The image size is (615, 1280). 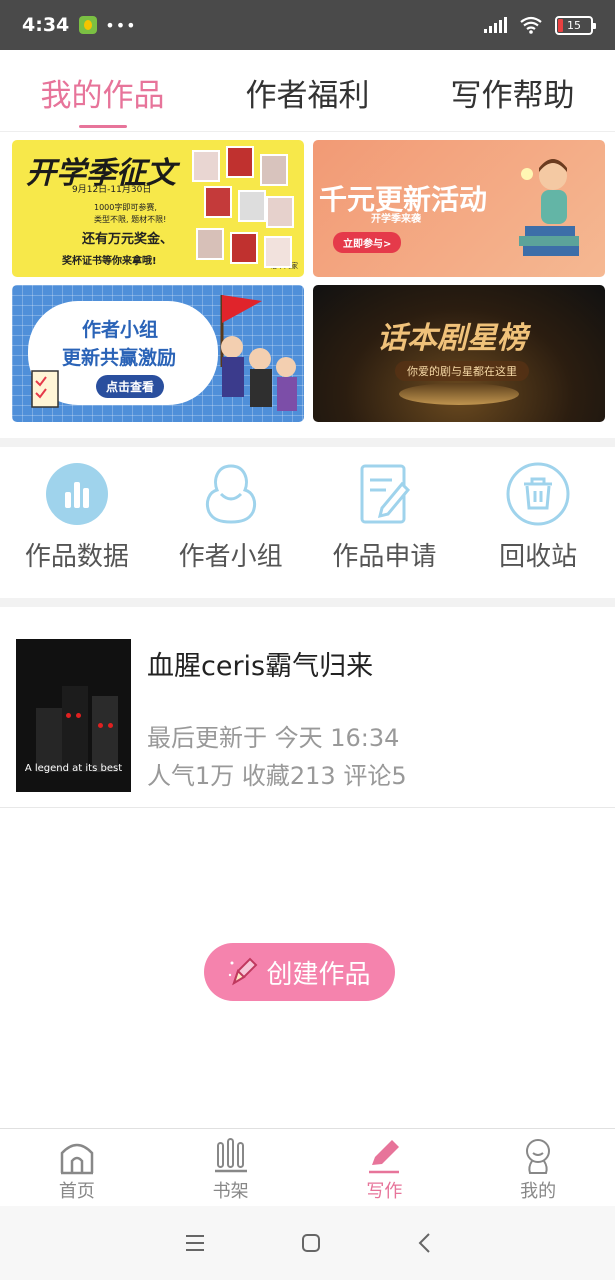 I want to click on nav-home: 首页, so click(x=77, y=1167).